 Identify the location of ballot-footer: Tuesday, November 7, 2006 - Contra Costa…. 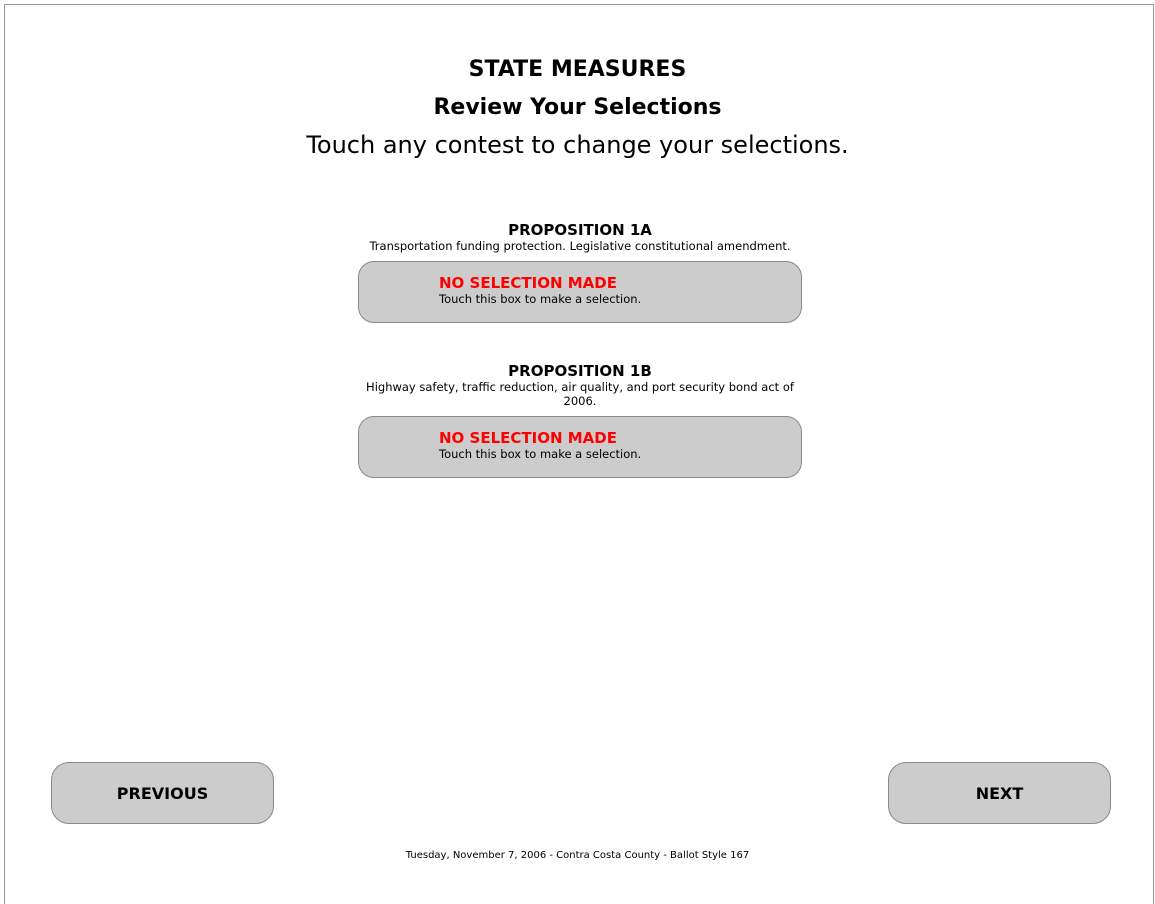
(577, 855).